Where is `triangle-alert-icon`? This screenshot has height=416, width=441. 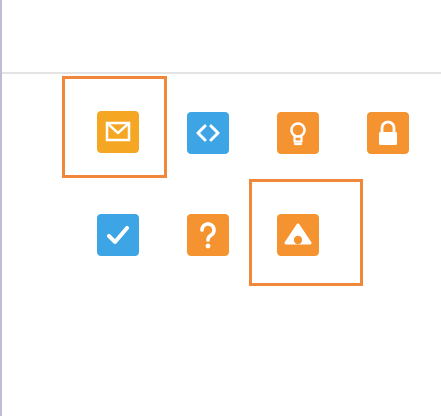 triangle-alert-icon is located at coordinates (298, 235).